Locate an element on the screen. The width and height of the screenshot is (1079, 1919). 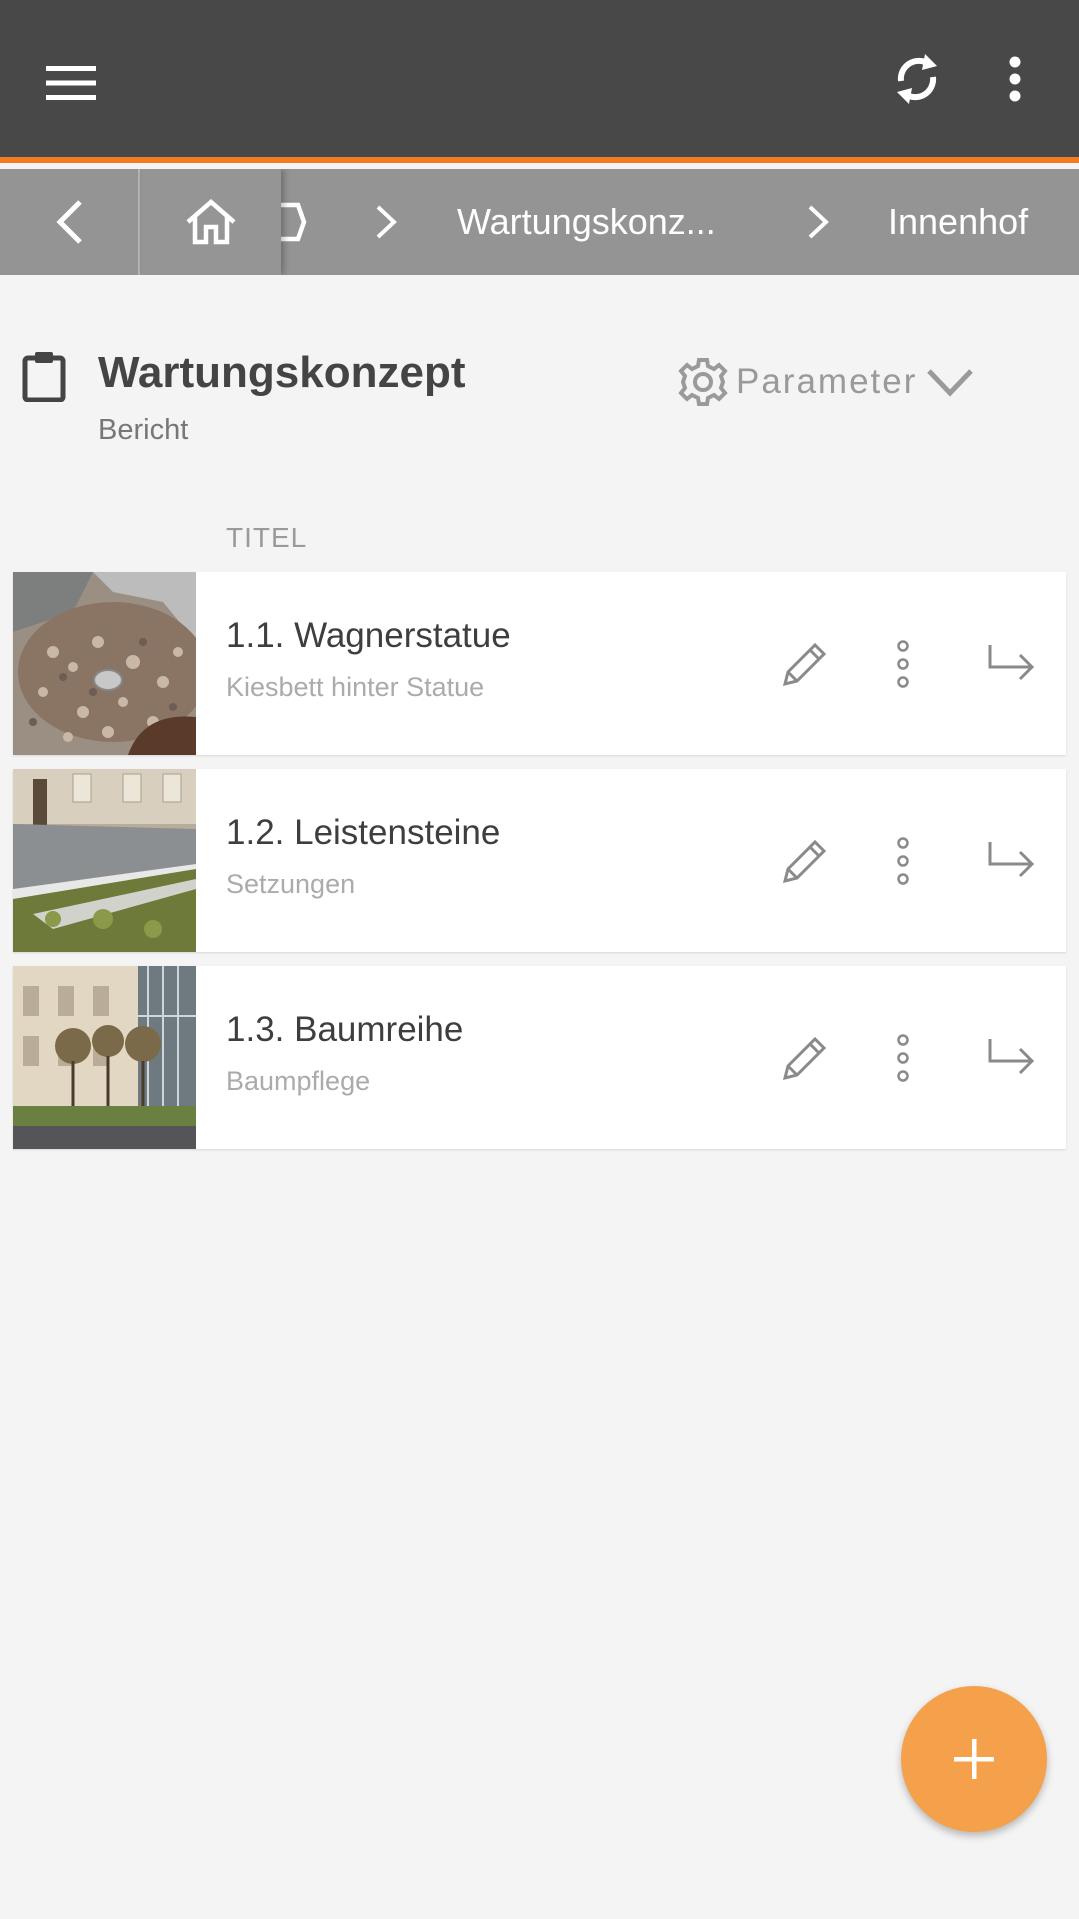
parameter-dropdown: Parameter is located at coordinates (825, 382).